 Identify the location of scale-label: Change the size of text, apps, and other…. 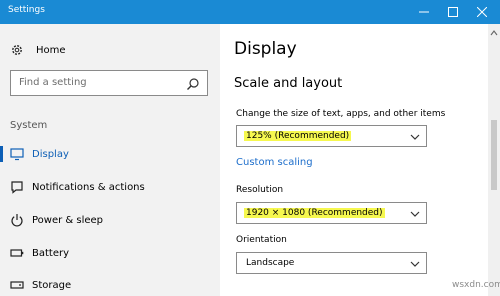
(341, 114).